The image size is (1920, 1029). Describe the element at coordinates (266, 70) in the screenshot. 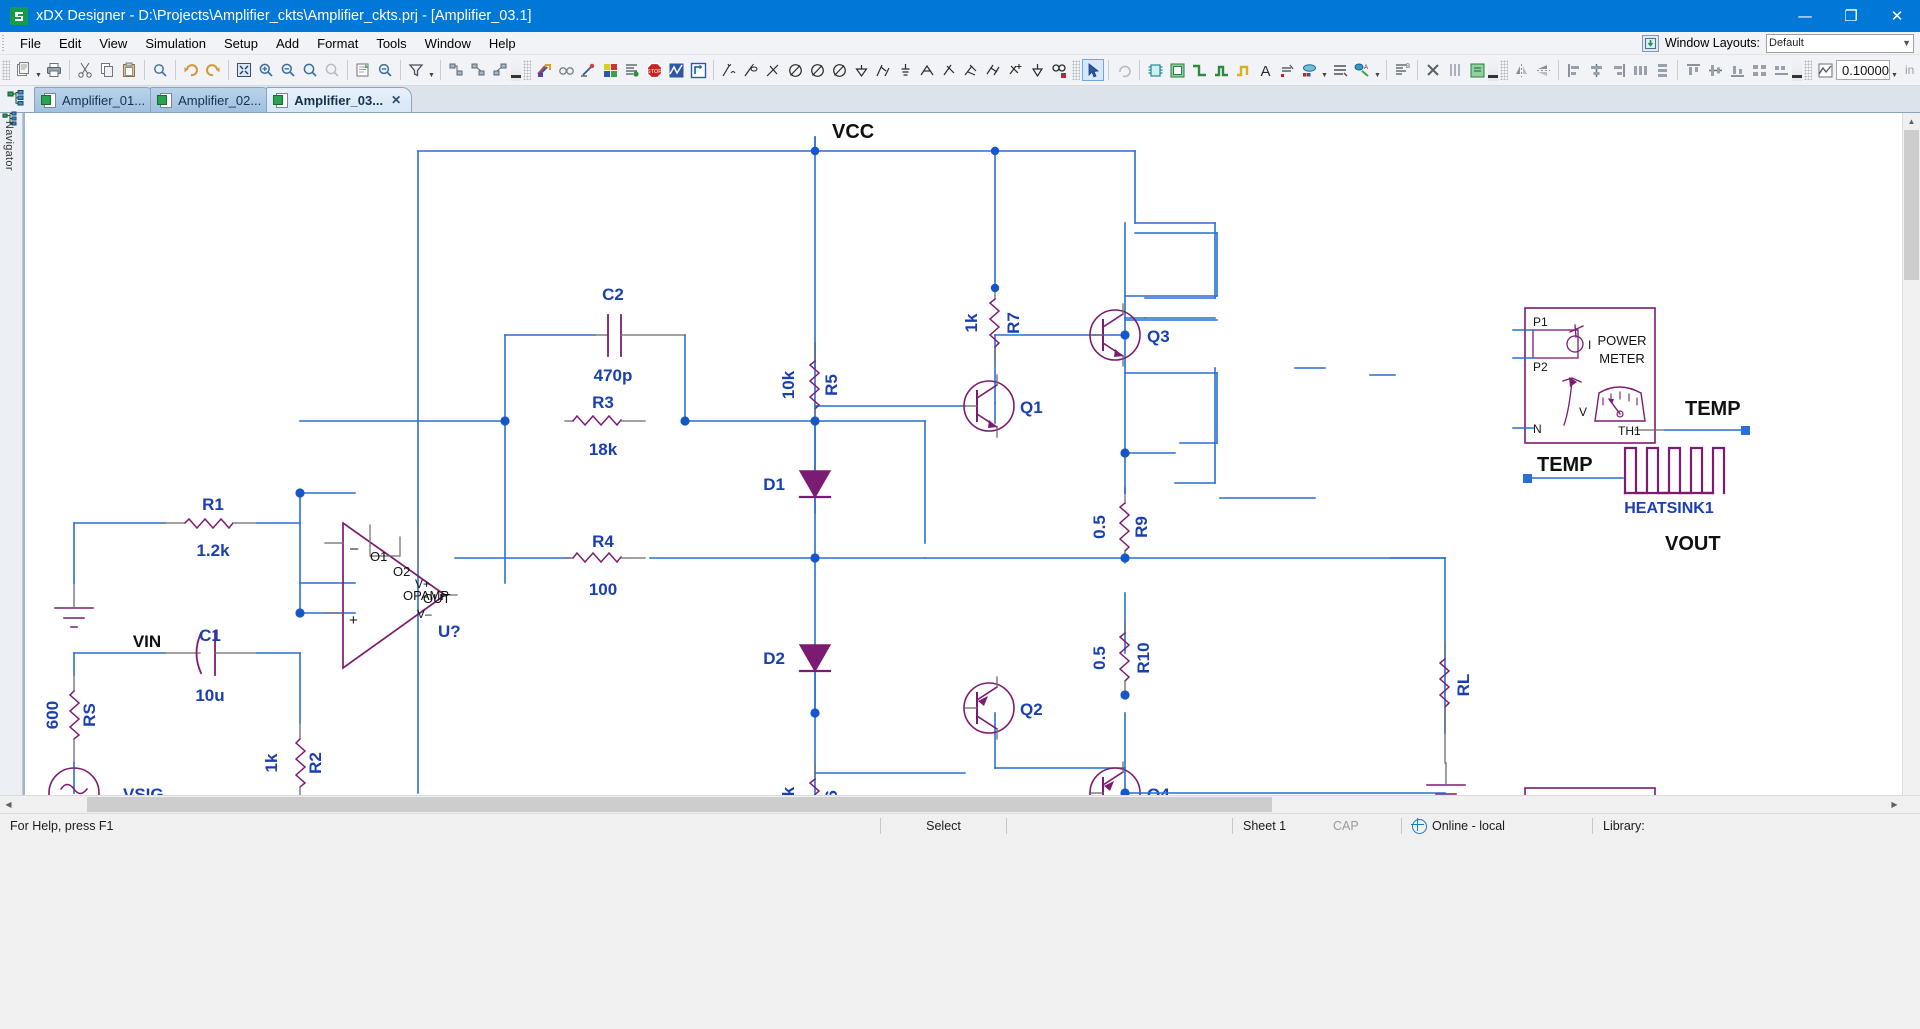

I see `zoom-in-icon` at that location.